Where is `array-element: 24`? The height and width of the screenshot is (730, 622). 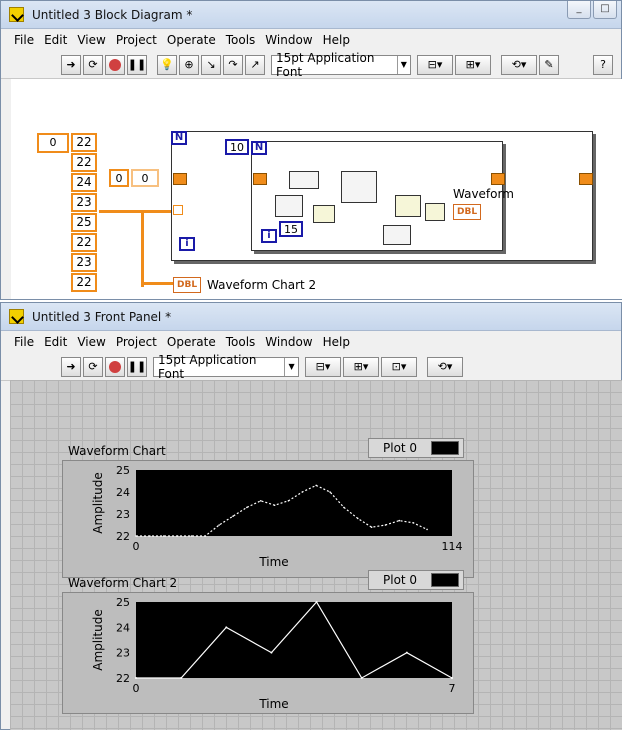 array-element: 24 is located at coordinates (84, 182).